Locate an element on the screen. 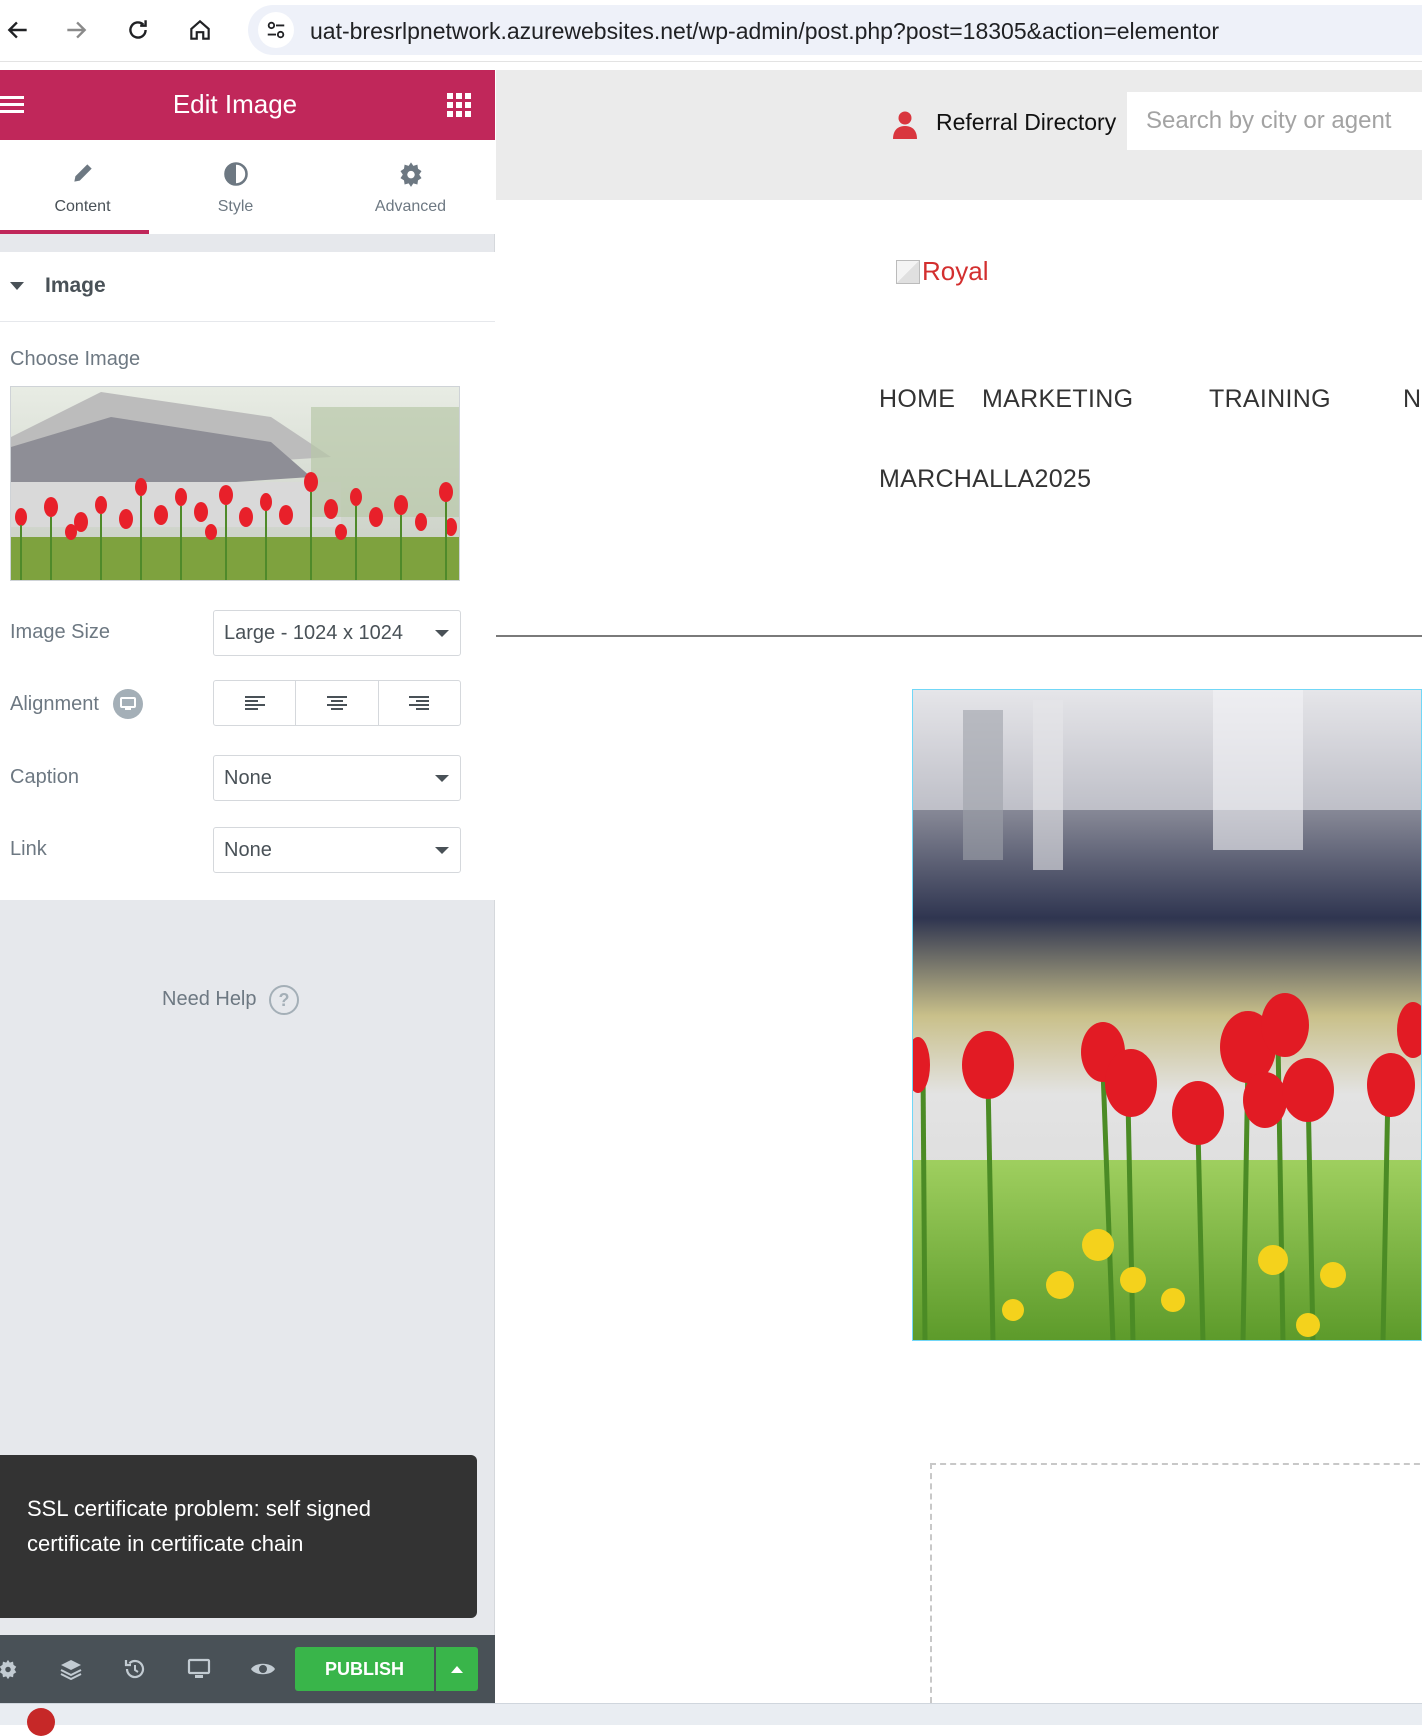 The height and width of the screenshot is (1736, 1422). half-circle-icon is located at coordinates (235, 174).